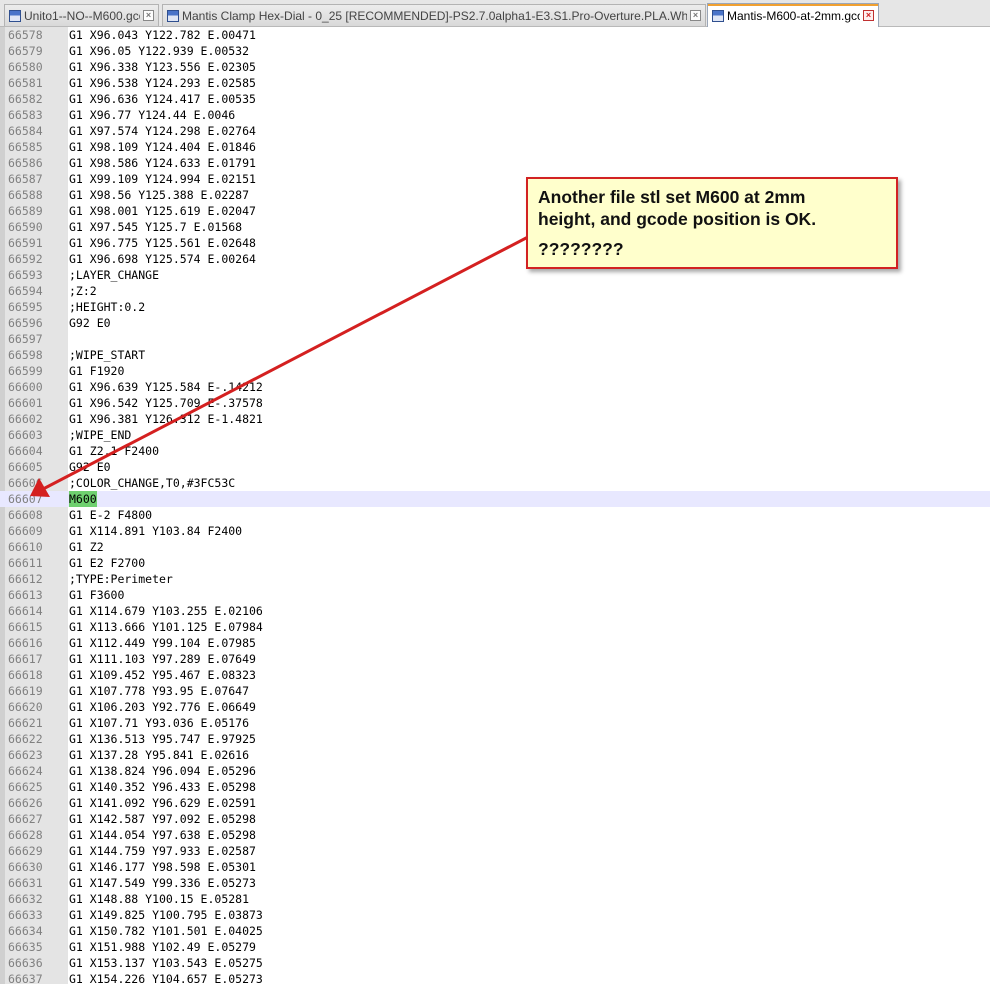 This screenshot has height=984, width=990. I want to click on code-text: G1 E2 F2700, so click(107, 563).